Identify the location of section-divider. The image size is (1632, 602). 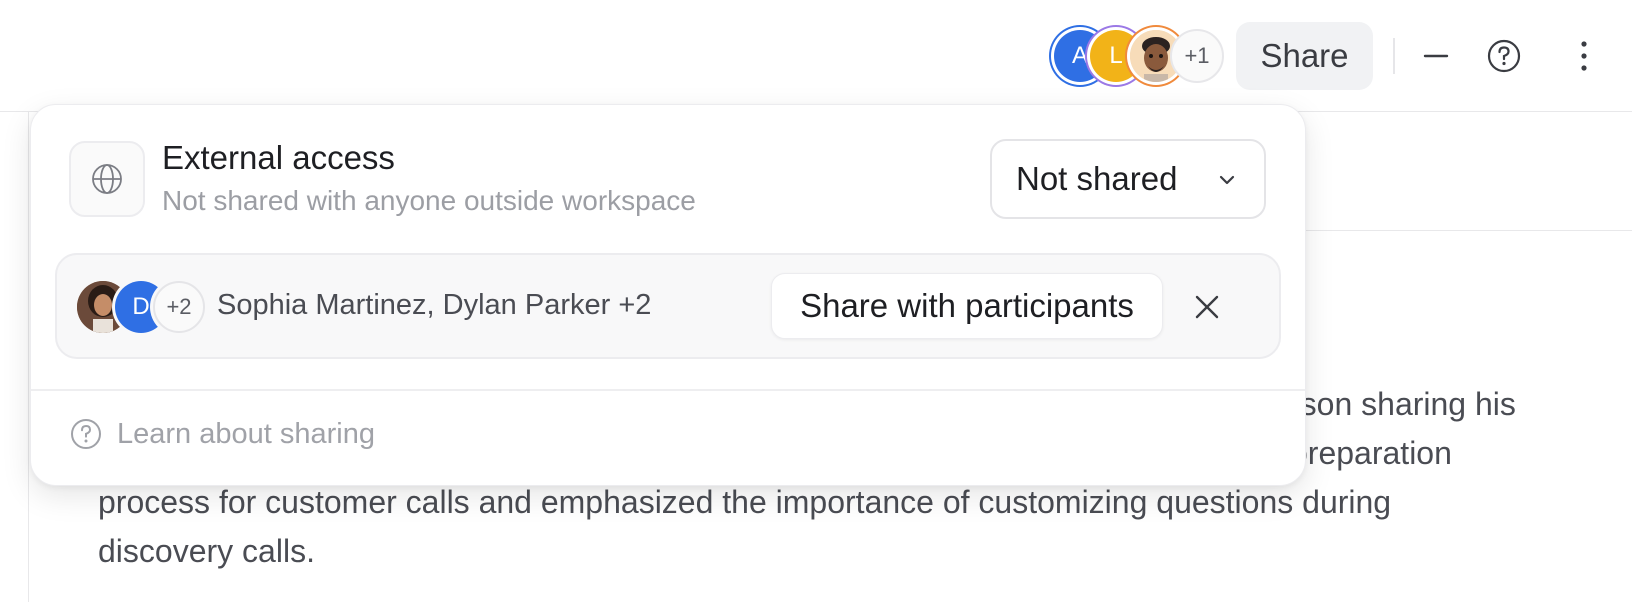
(1466, 230).